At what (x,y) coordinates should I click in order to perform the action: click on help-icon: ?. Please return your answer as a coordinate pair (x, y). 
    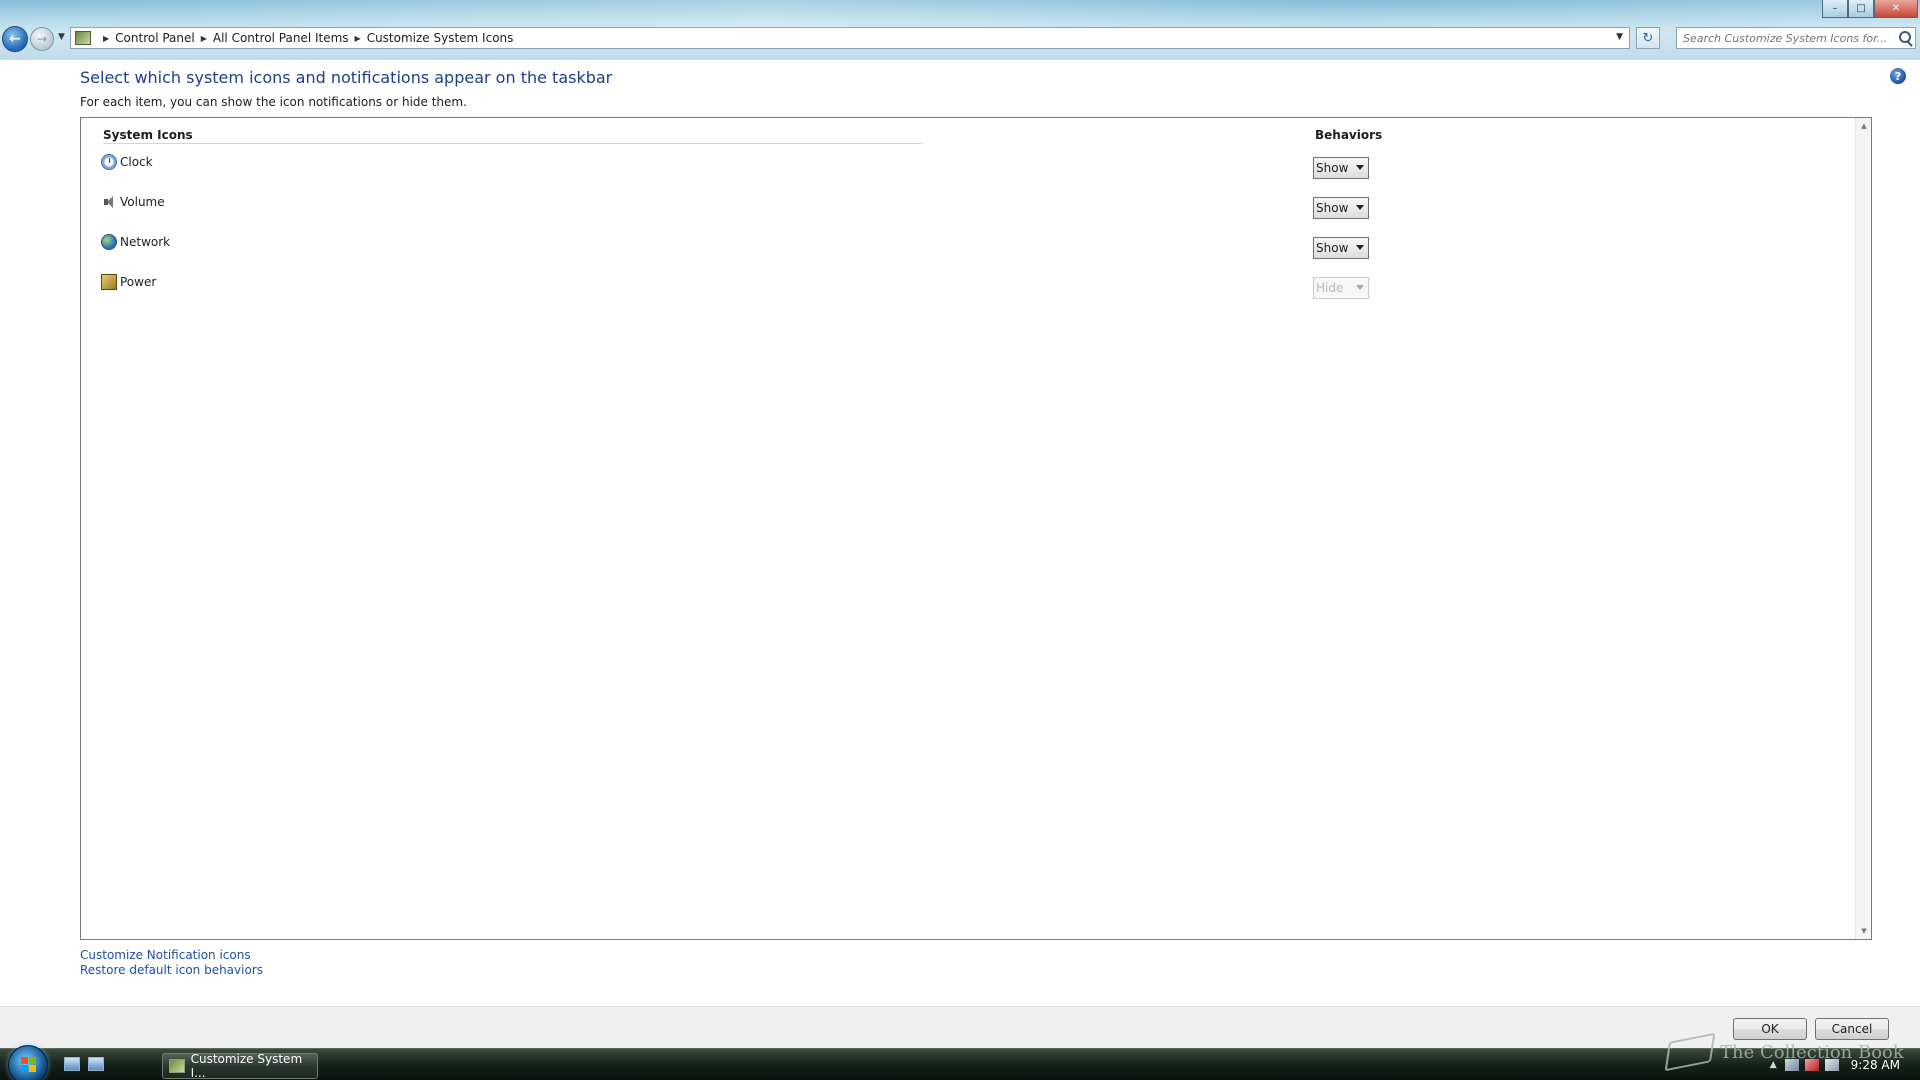
    Looking at the image, I should click on (1898, 76).